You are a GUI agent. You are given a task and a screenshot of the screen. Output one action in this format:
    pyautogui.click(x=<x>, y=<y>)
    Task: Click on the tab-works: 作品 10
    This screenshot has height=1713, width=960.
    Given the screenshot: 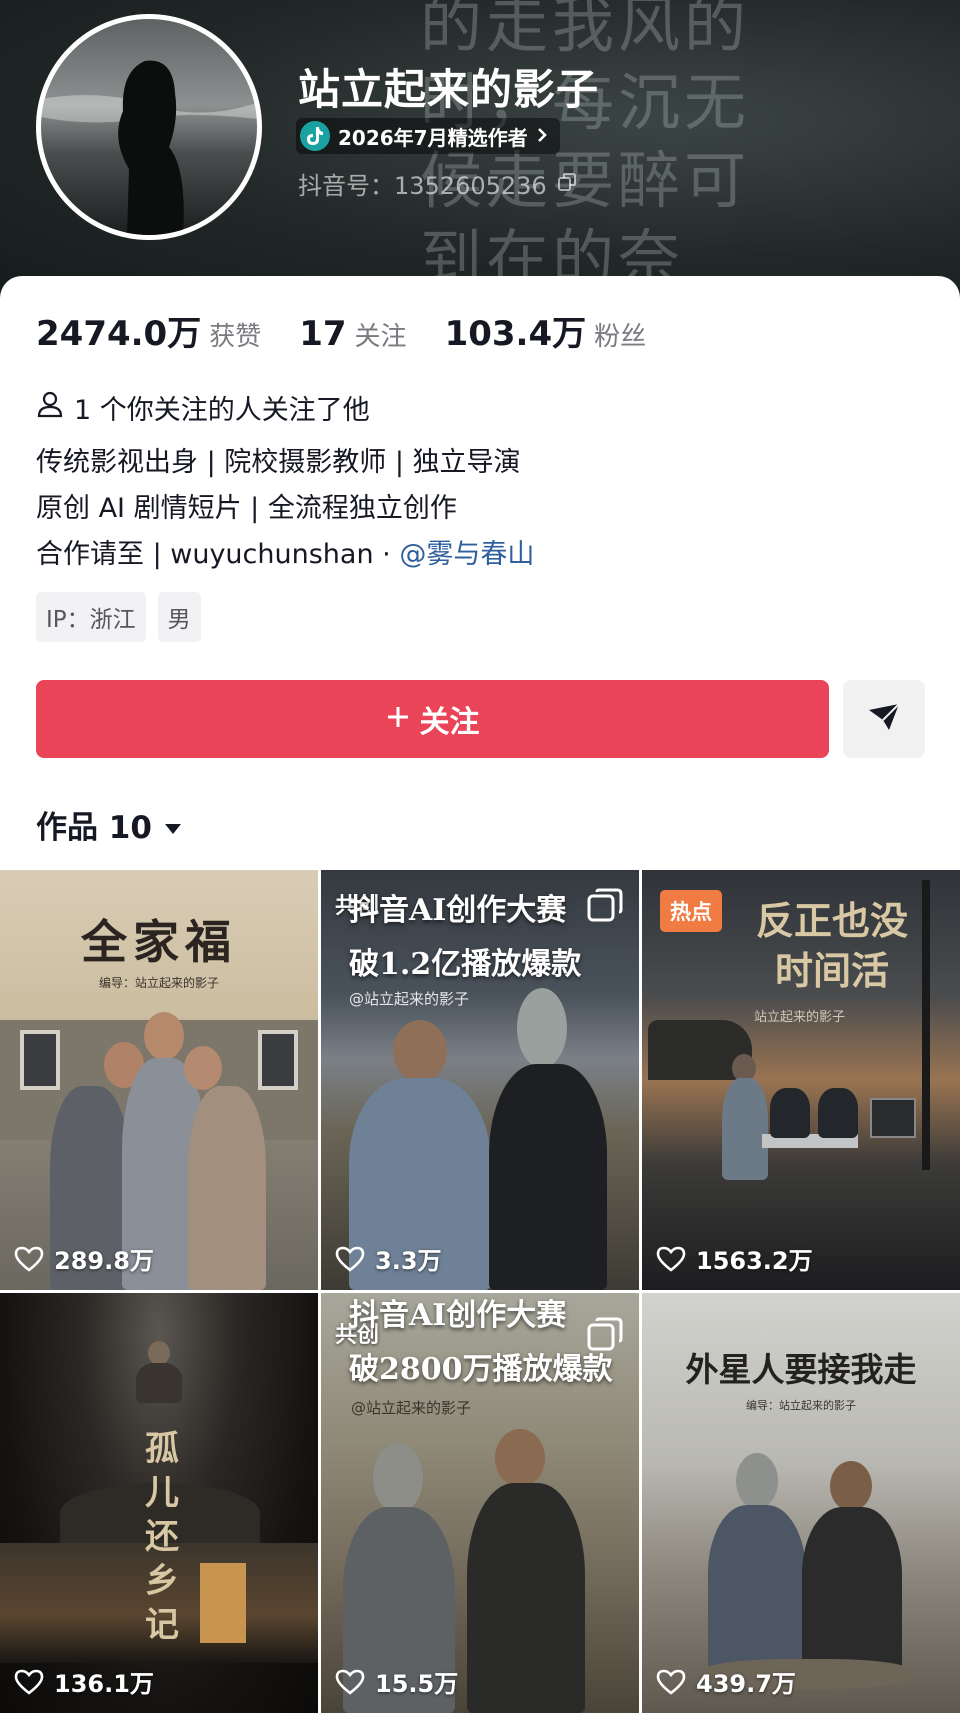 What is the action you would take?
    pyautogui.click(x=109, y=824)
    